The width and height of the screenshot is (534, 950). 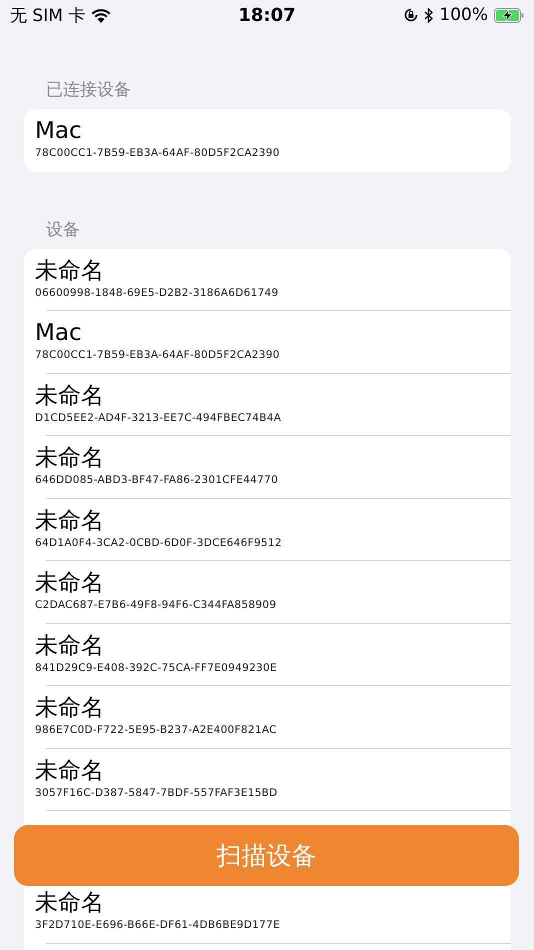 I want to click on section-header: 设备, so click(x=63, y=230).